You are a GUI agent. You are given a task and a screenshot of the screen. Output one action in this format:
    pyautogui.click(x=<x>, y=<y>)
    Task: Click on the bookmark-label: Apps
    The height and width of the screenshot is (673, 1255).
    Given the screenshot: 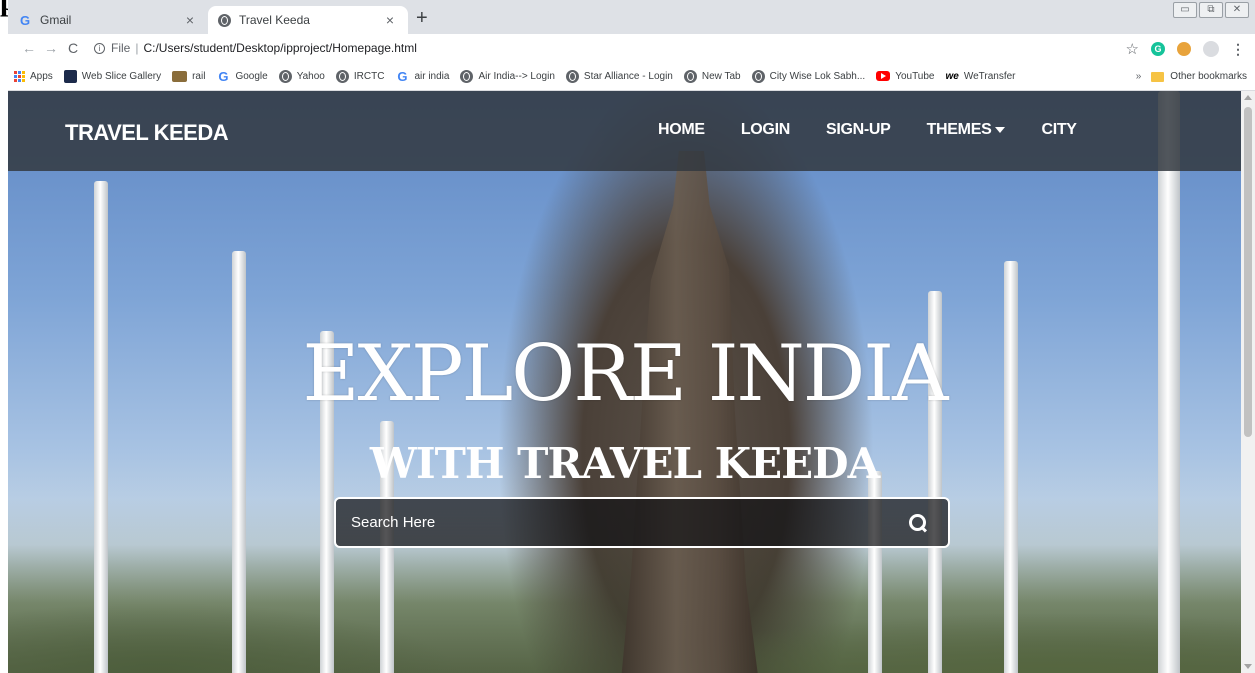 What is the action you would take?
    pyautogui.click(x=41, y=76)
    